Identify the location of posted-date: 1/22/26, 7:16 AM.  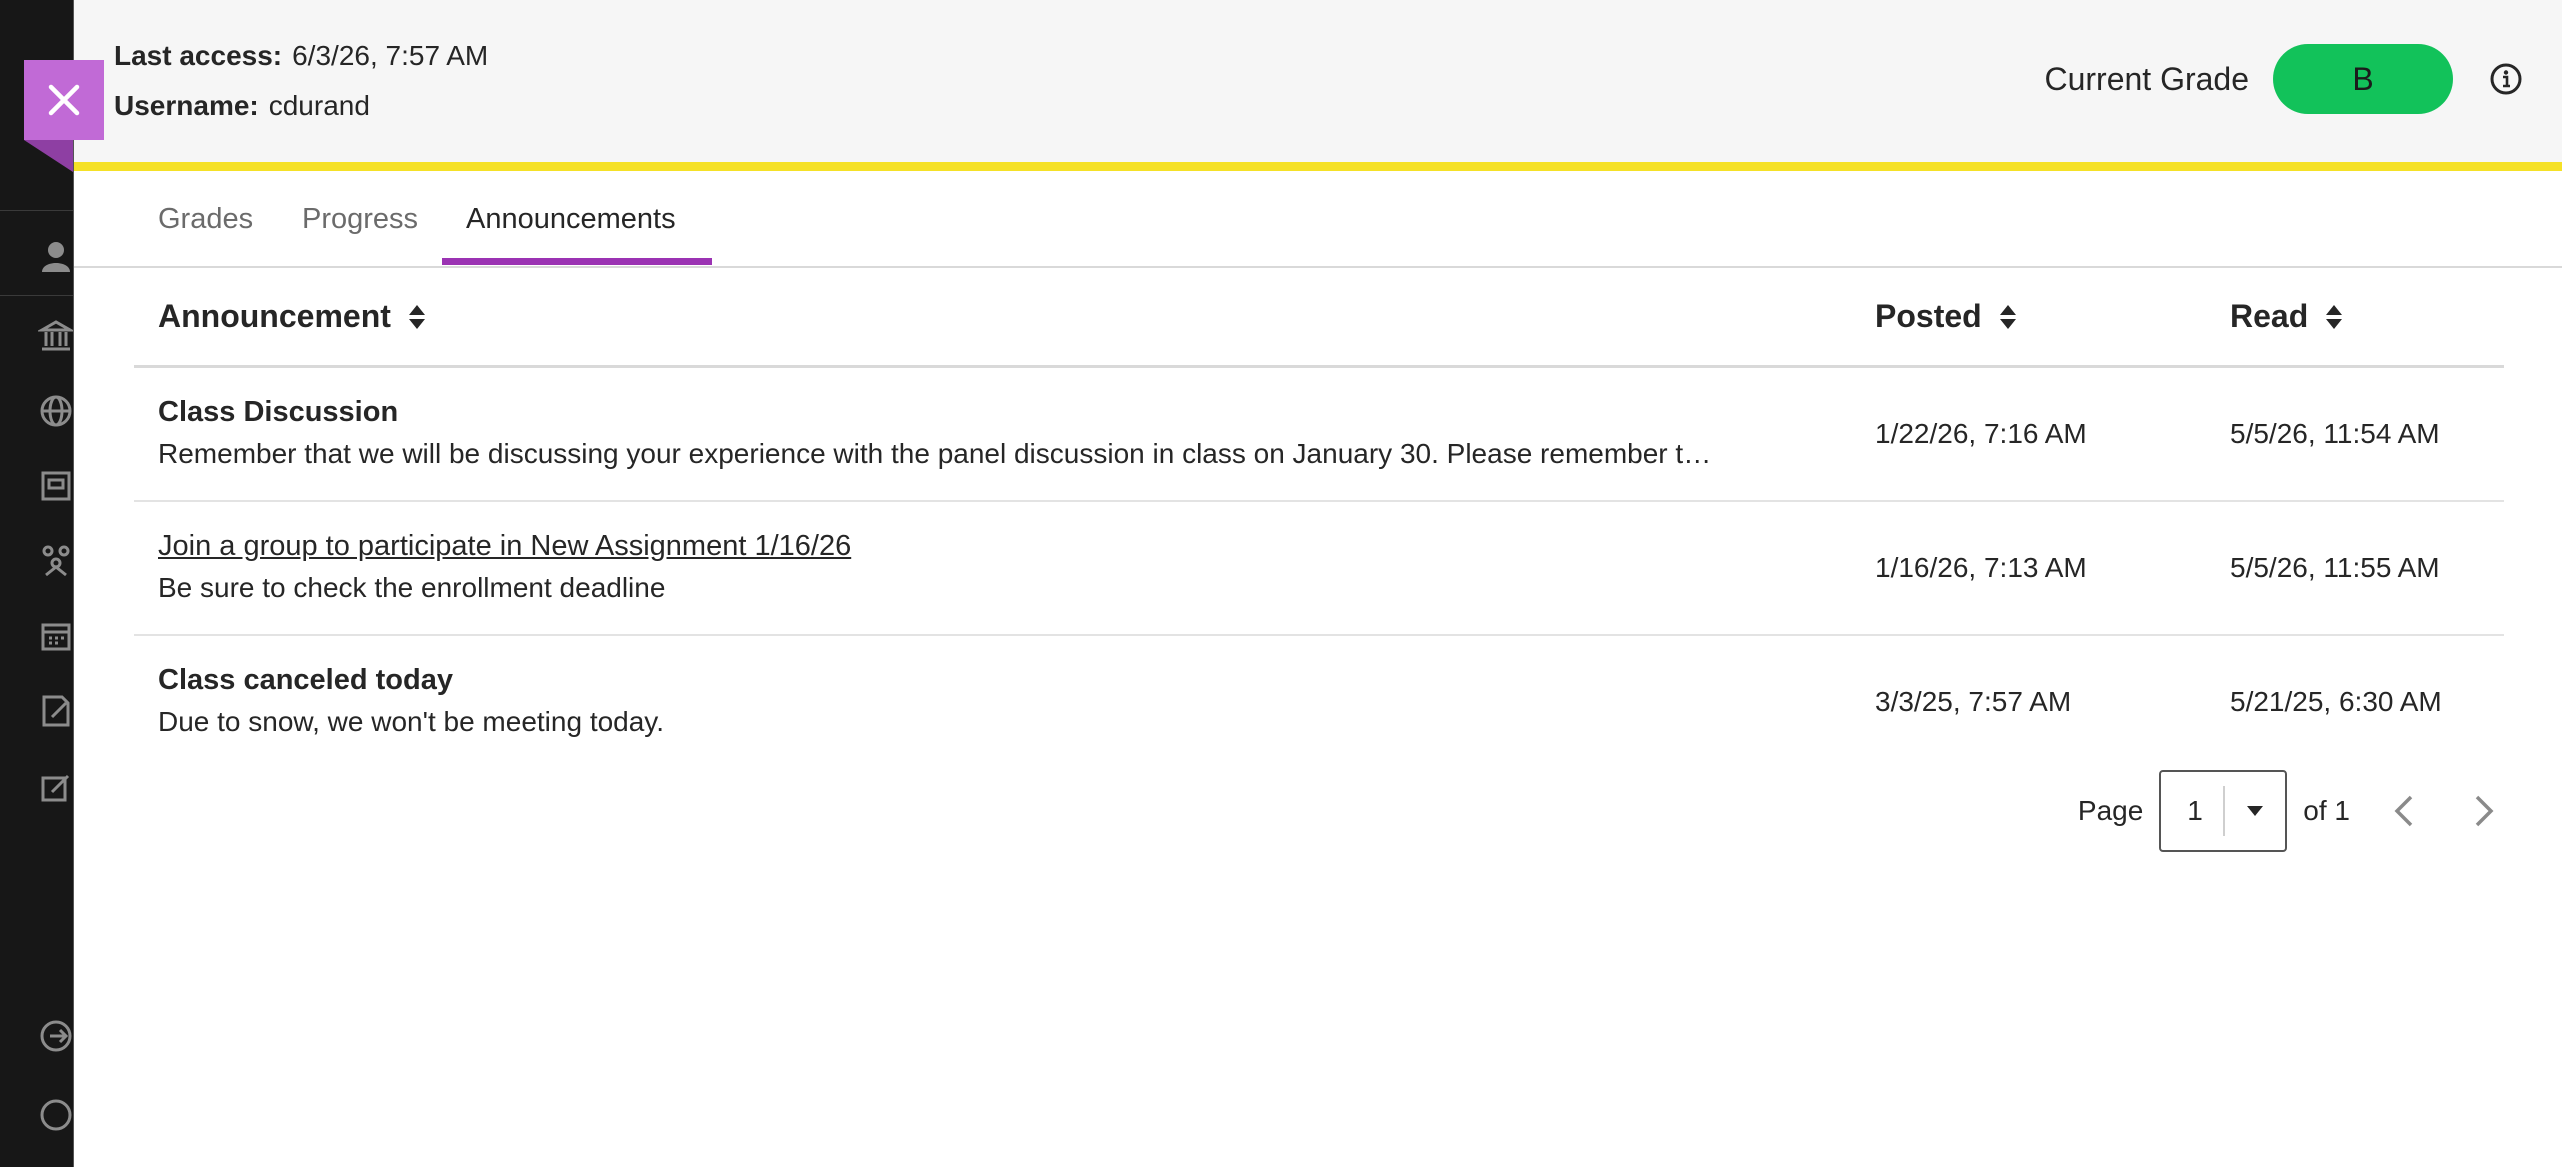
(1981, 433).